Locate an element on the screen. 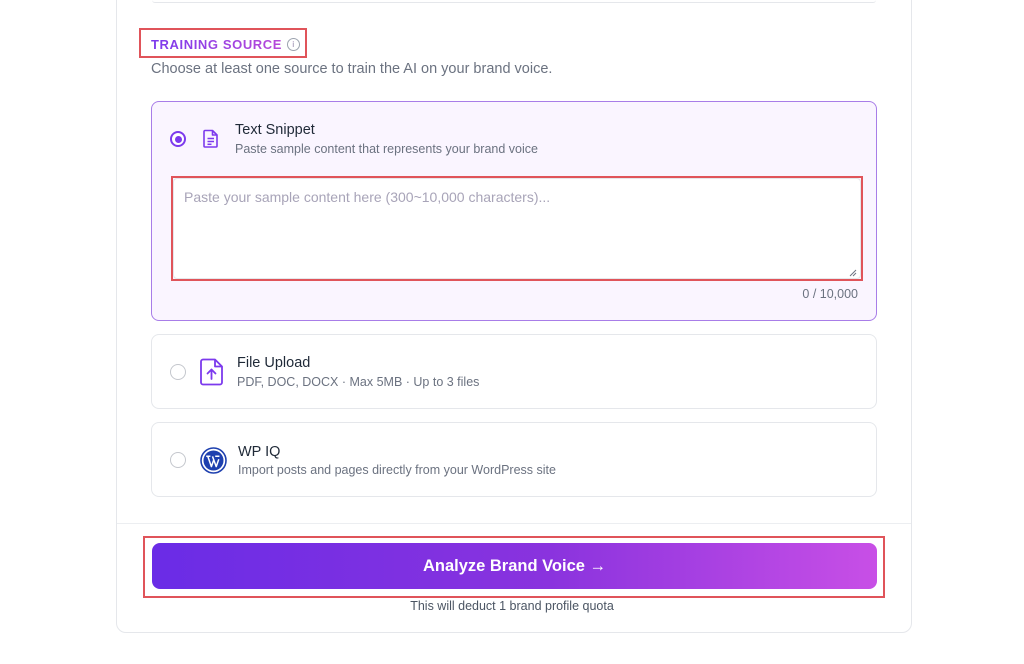 This screenshot has width=1024, height=664. option-card-file-upload is located at coordinates (514, 371).